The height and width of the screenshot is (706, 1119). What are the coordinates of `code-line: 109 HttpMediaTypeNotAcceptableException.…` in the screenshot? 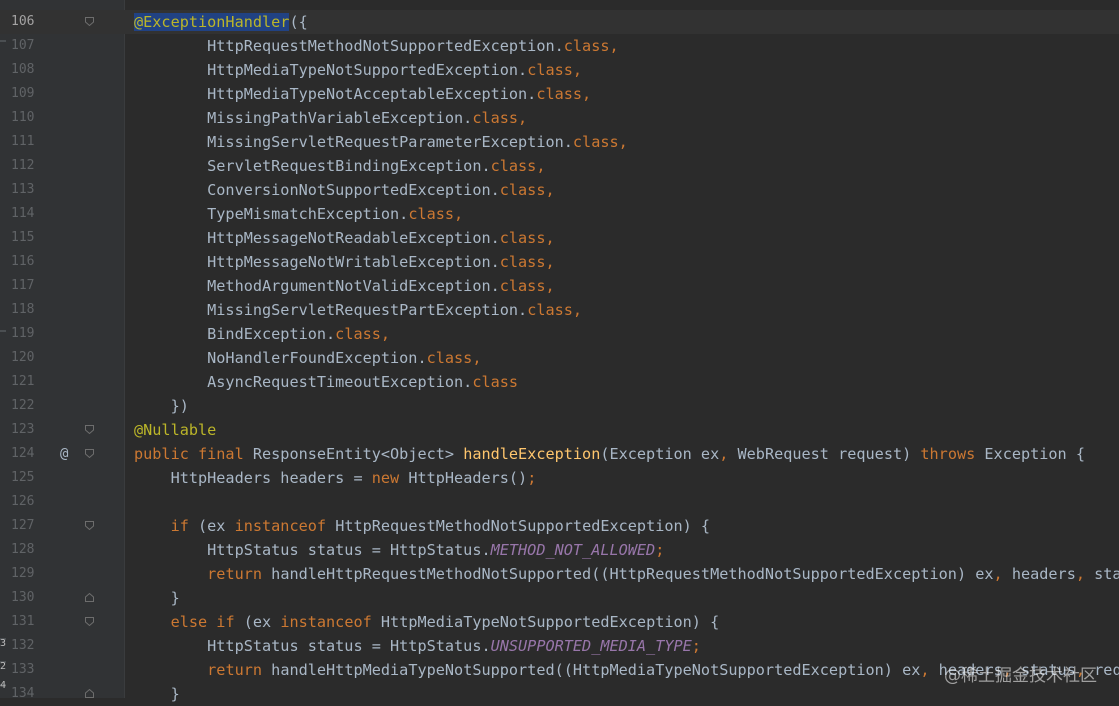 It's located at (559, 94).